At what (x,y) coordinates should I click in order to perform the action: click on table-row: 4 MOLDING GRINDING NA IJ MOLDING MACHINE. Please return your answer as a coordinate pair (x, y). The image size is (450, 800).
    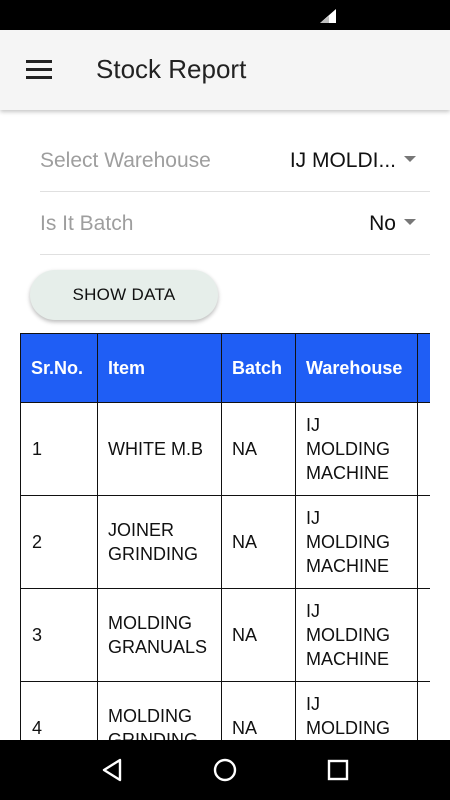
    Looking at the image, I should click on (225, 710).